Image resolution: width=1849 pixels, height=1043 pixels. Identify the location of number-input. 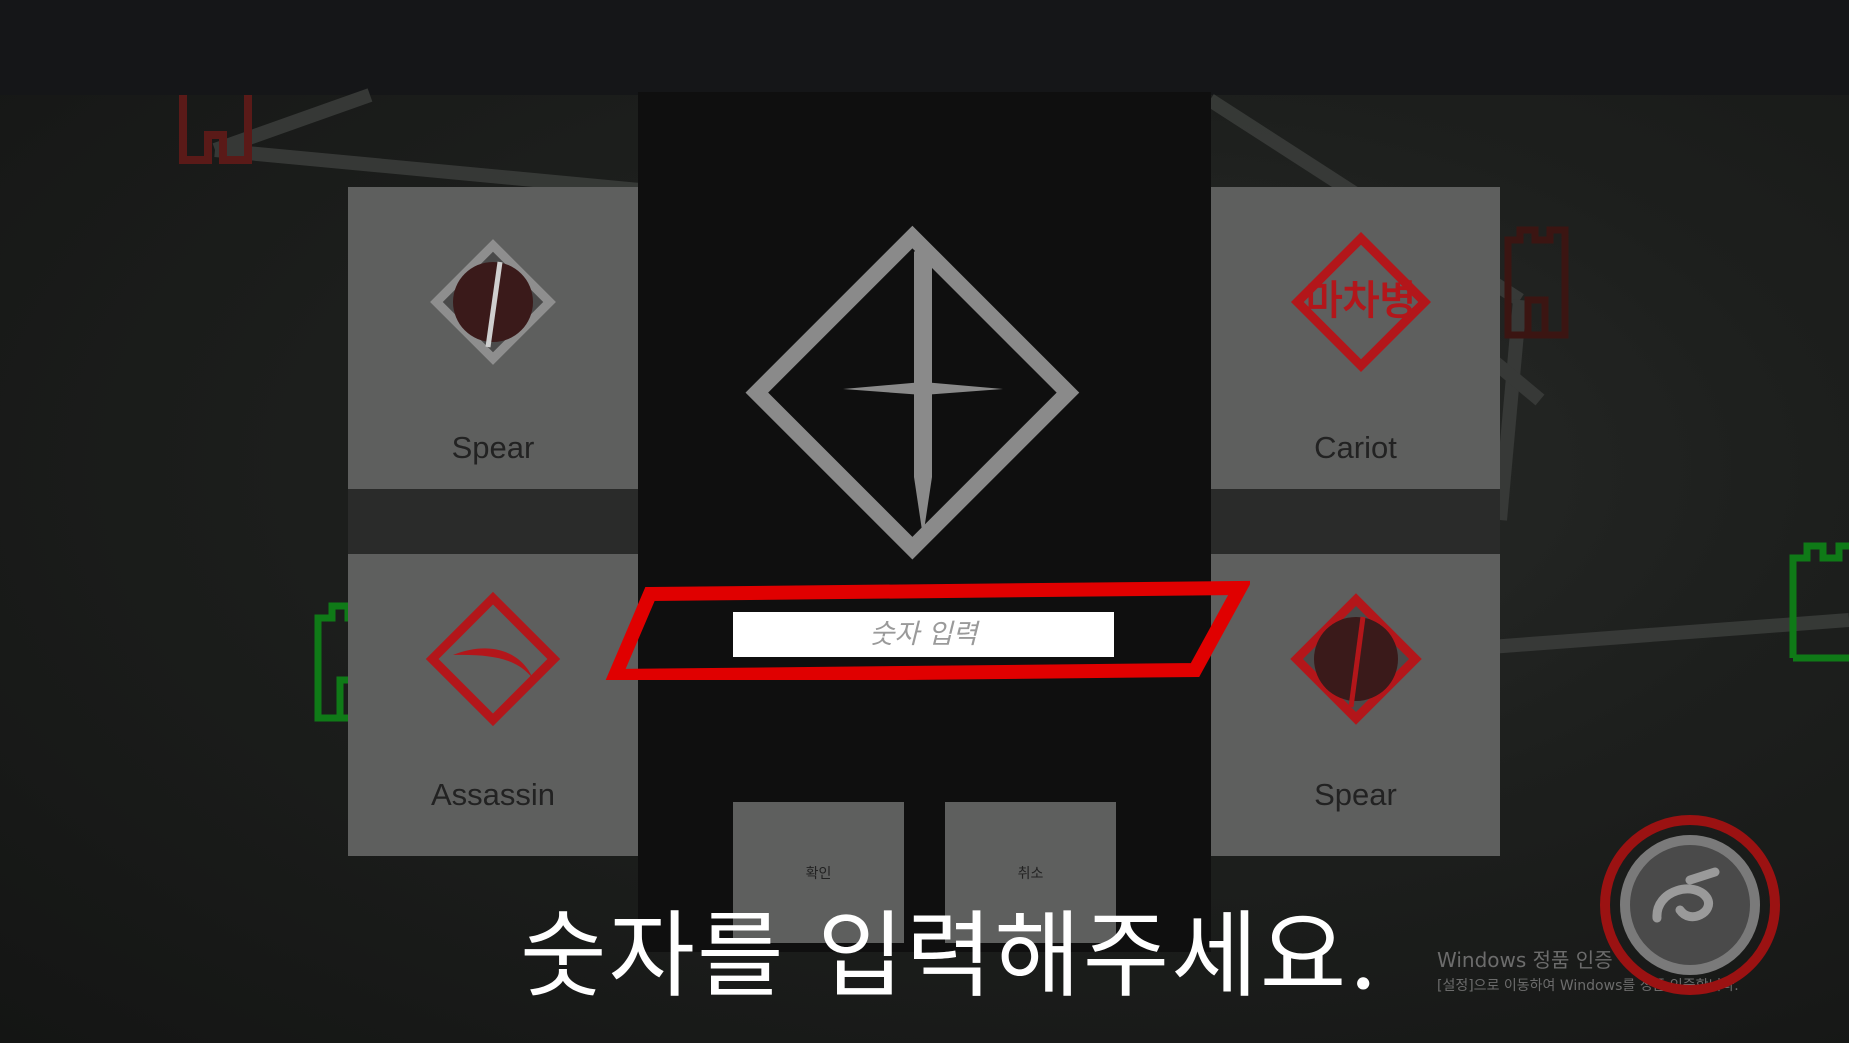
(923, 634).